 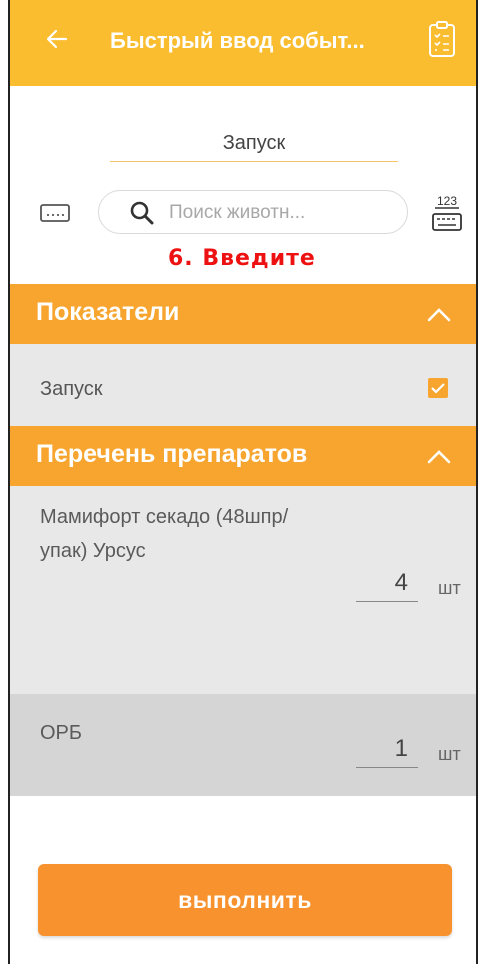 I want to click on keyboard-toggle-button, so click(x=55, y=213).